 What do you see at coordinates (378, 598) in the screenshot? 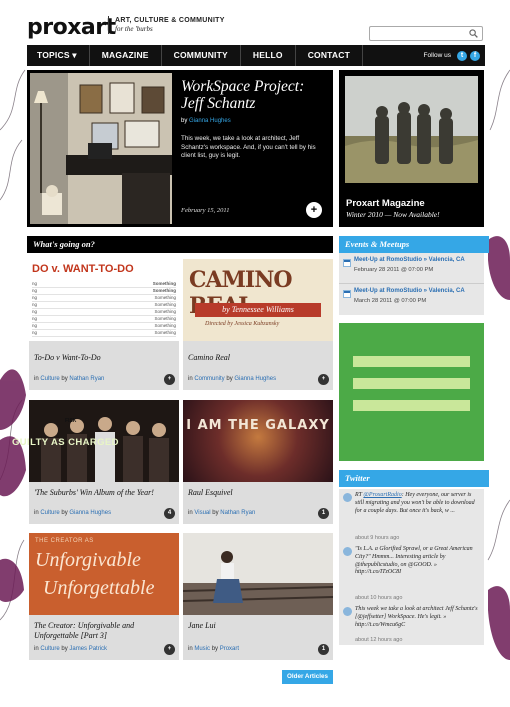
I see `tweet-time: about 10 hours ago` at bounding box center [378, 598].